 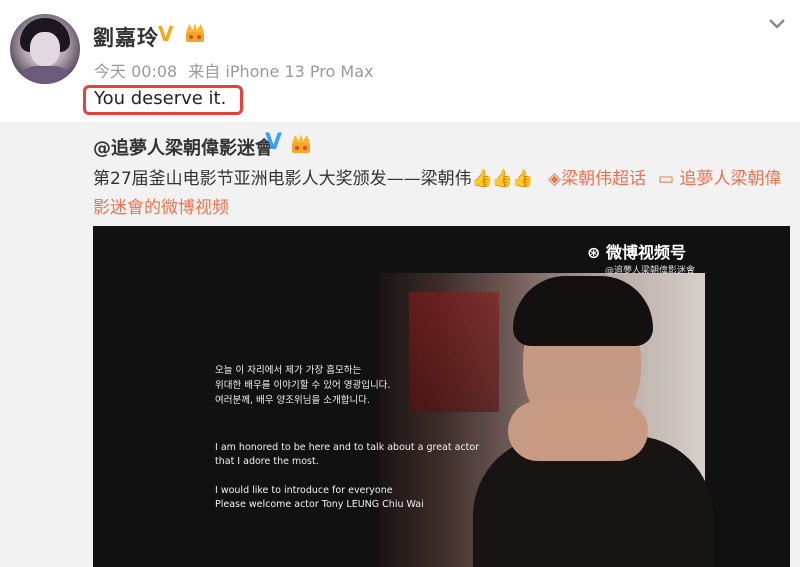 What do you see at coordinates (645, 252) in the screenshot?
I see `watermark-logo-text: 微博视频号` at bounding box center [645, 252].